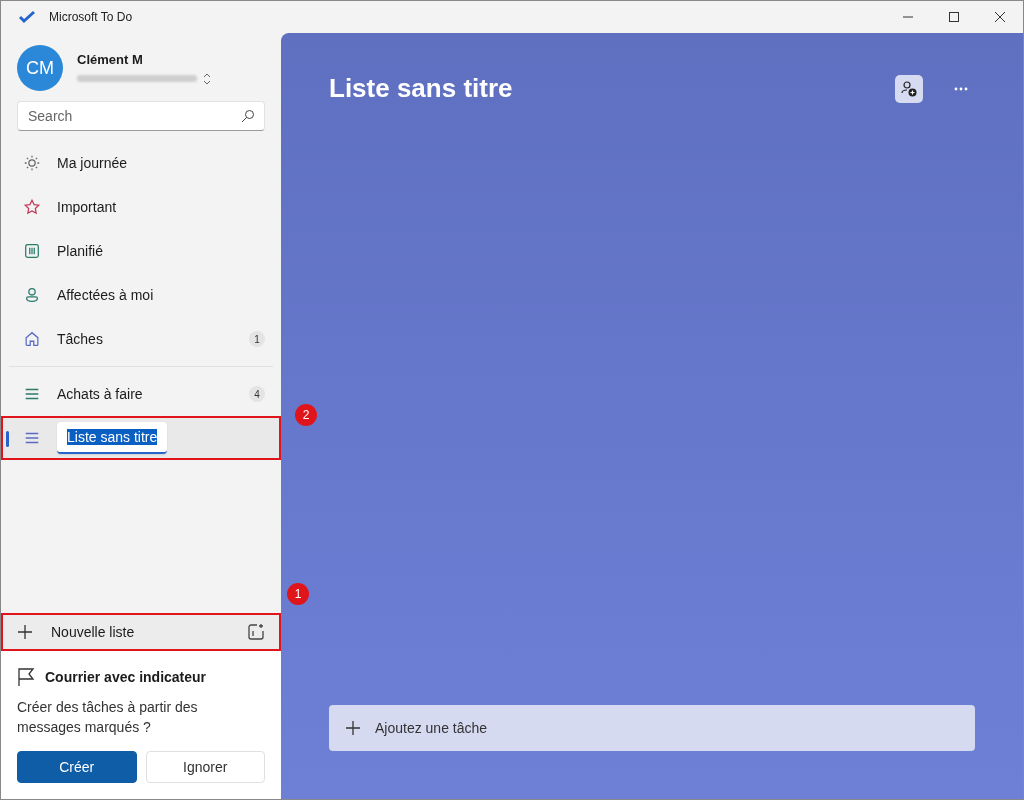  I want to click on sidebar-item: Ma journée, so click(141, 163).